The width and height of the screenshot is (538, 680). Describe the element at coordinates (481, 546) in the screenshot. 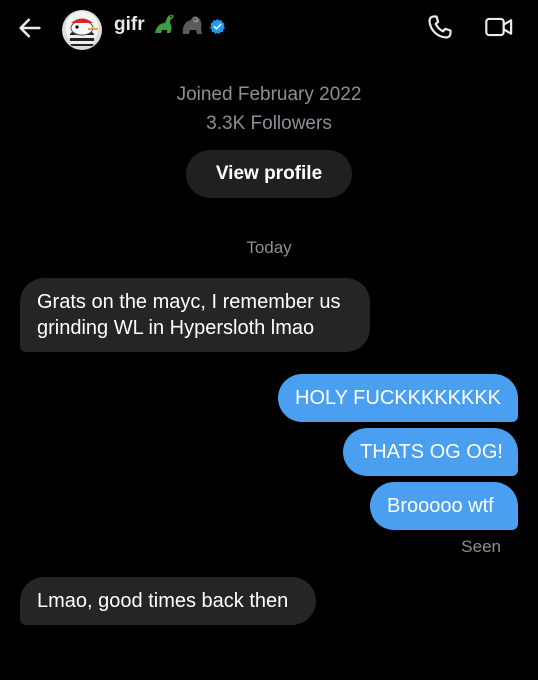

I see `seen-receipt: Seen` at that location.